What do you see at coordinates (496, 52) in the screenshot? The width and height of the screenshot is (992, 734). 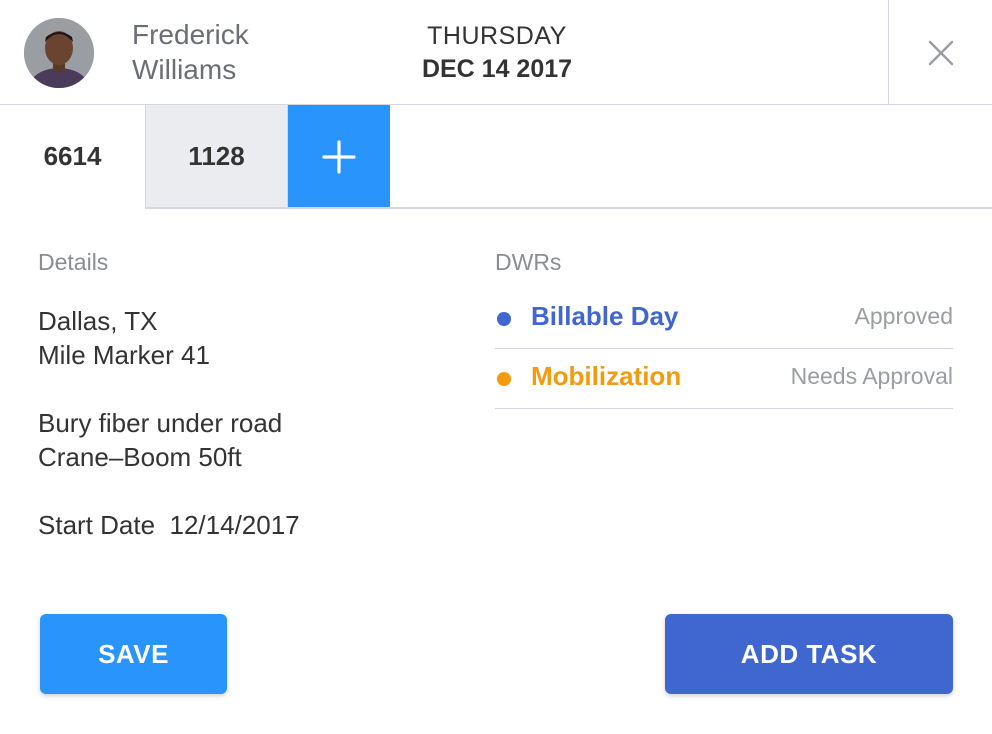 I see `header: Frederick Williams THURSDAY DEC 14 2017` at bounding box center [496, 52].